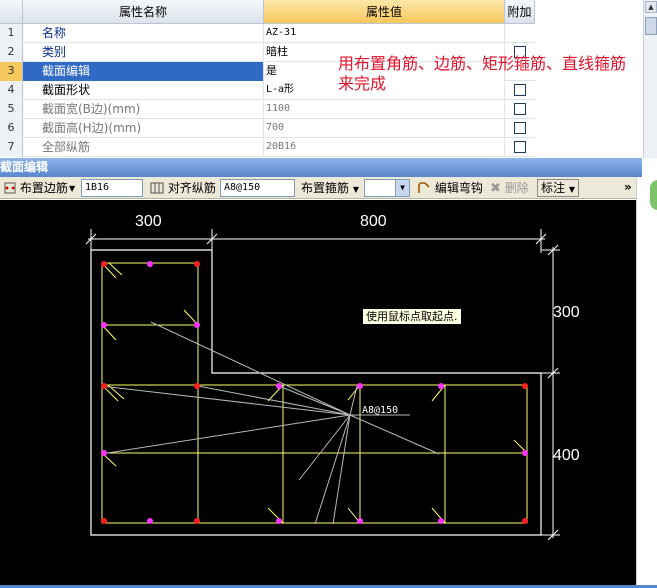 This screenshot has height=588, width=657. I want to click on stirrup-leader-label: A8@150, so click(380, 410).